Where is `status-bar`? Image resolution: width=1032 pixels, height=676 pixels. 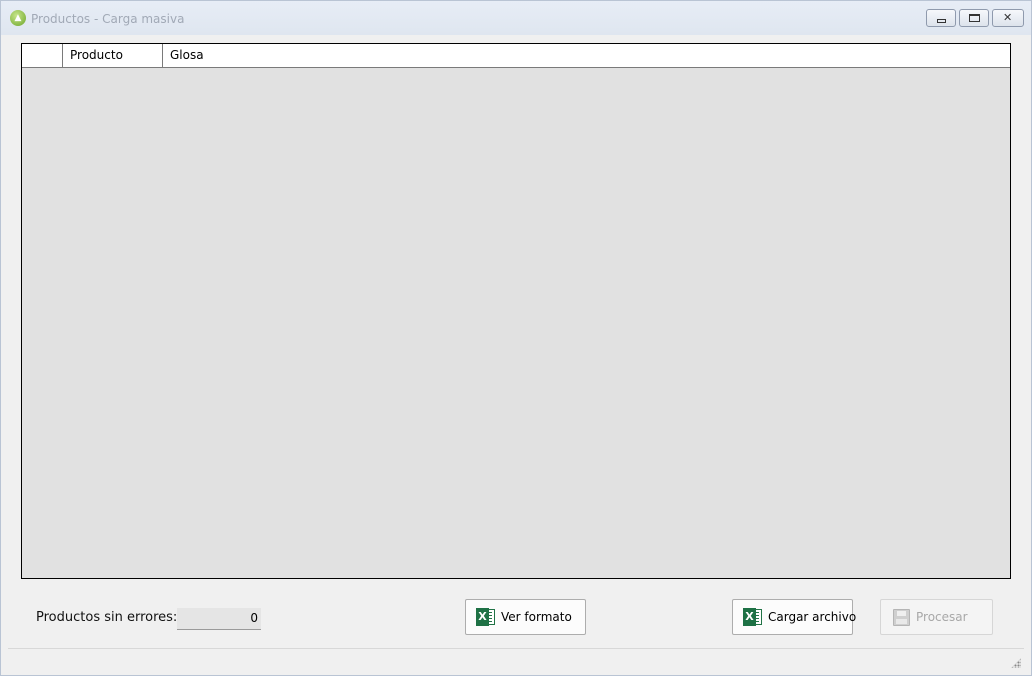
status-bar is located at coordinates (516, 659).